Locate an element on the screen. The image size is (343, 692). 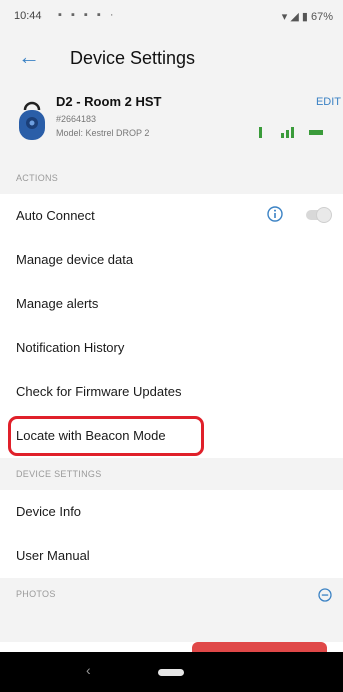
toggle-knob is located at coordinates (324, 215).